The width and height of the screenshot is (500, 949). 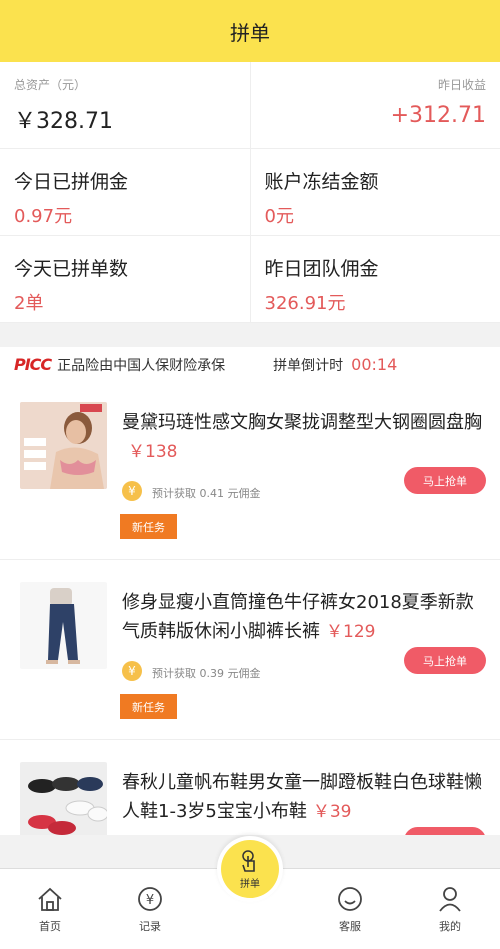 I want to click on commission-estimate: 预计获取 0.39 元佣金, so click(x=206, y=673).